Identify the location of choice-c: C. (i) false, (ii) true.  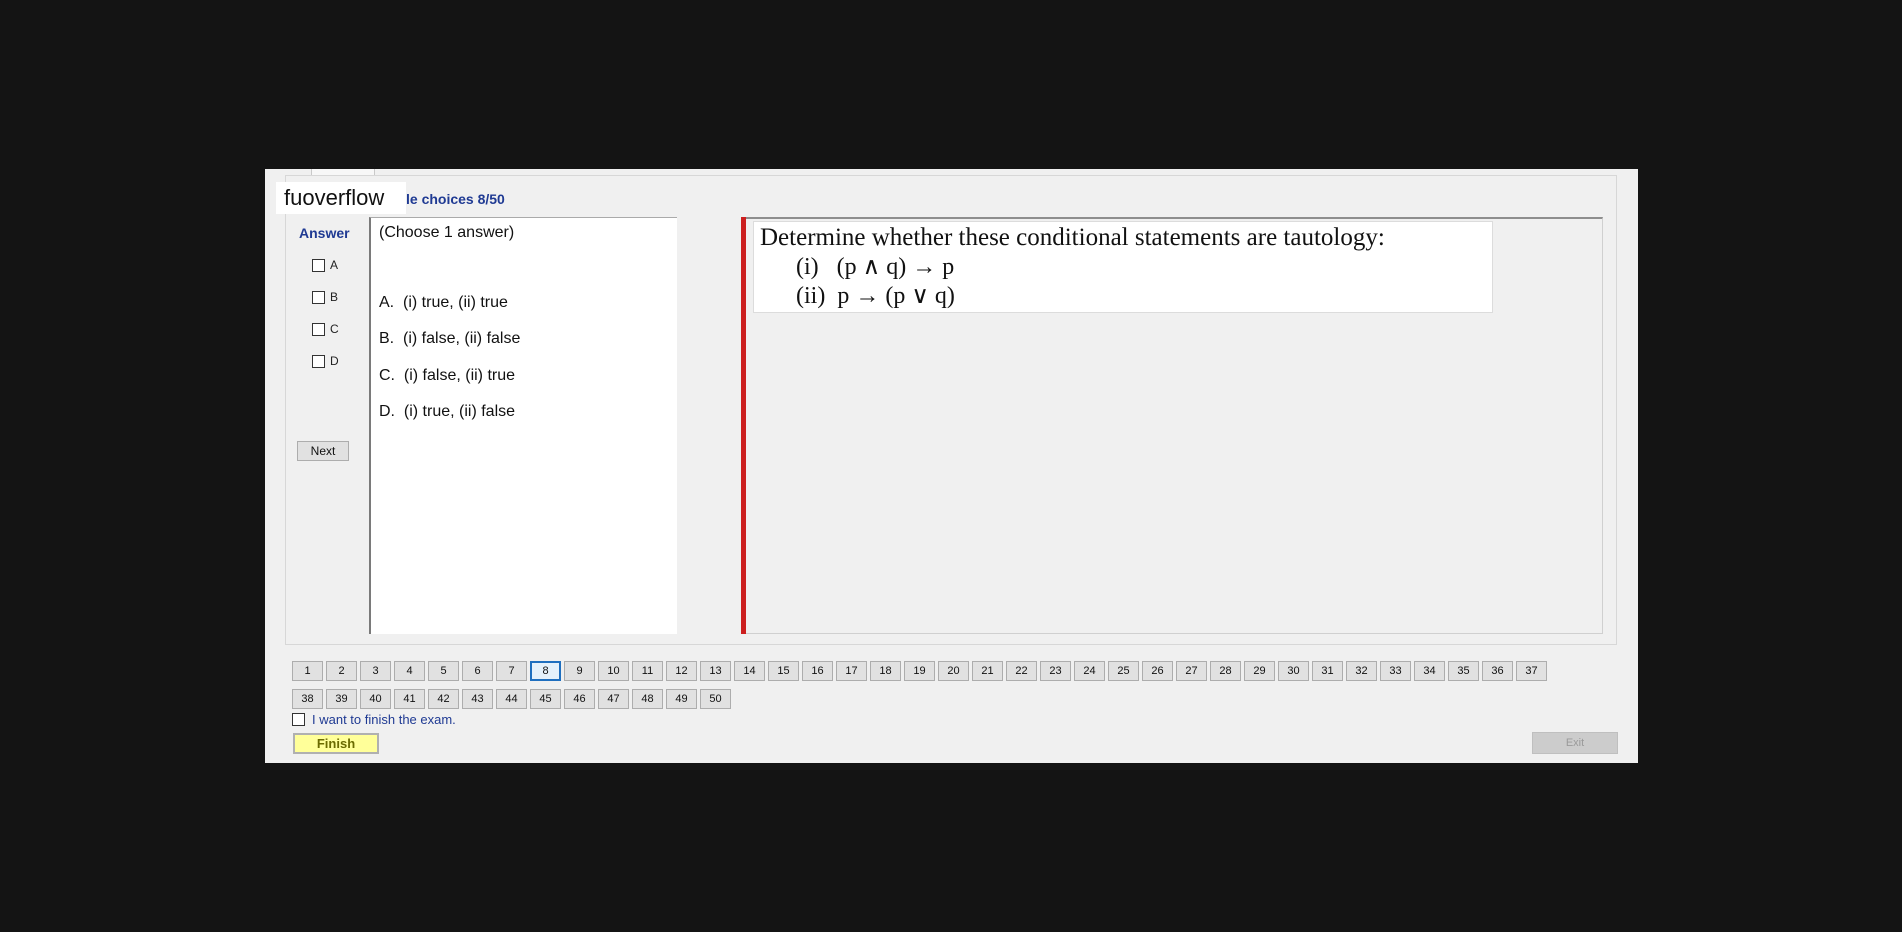
(447, 376).